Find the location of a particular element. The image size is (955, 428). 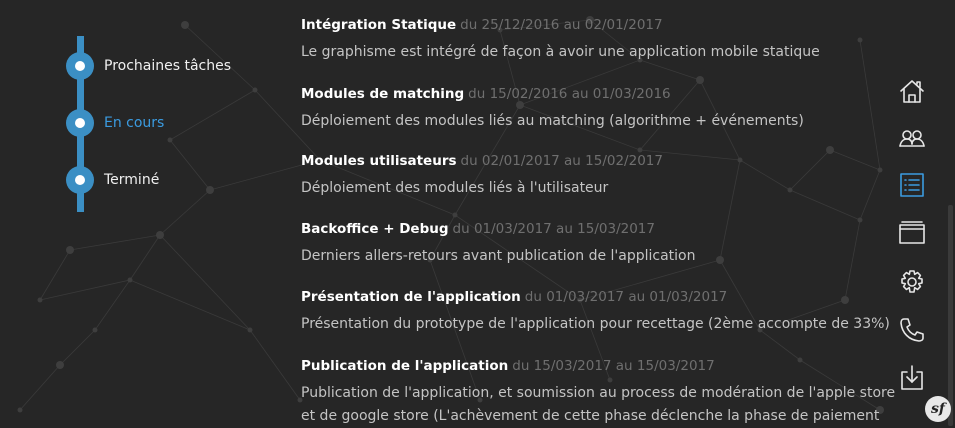

task-title: Intégration Statique is located at coordinates (379, 25).